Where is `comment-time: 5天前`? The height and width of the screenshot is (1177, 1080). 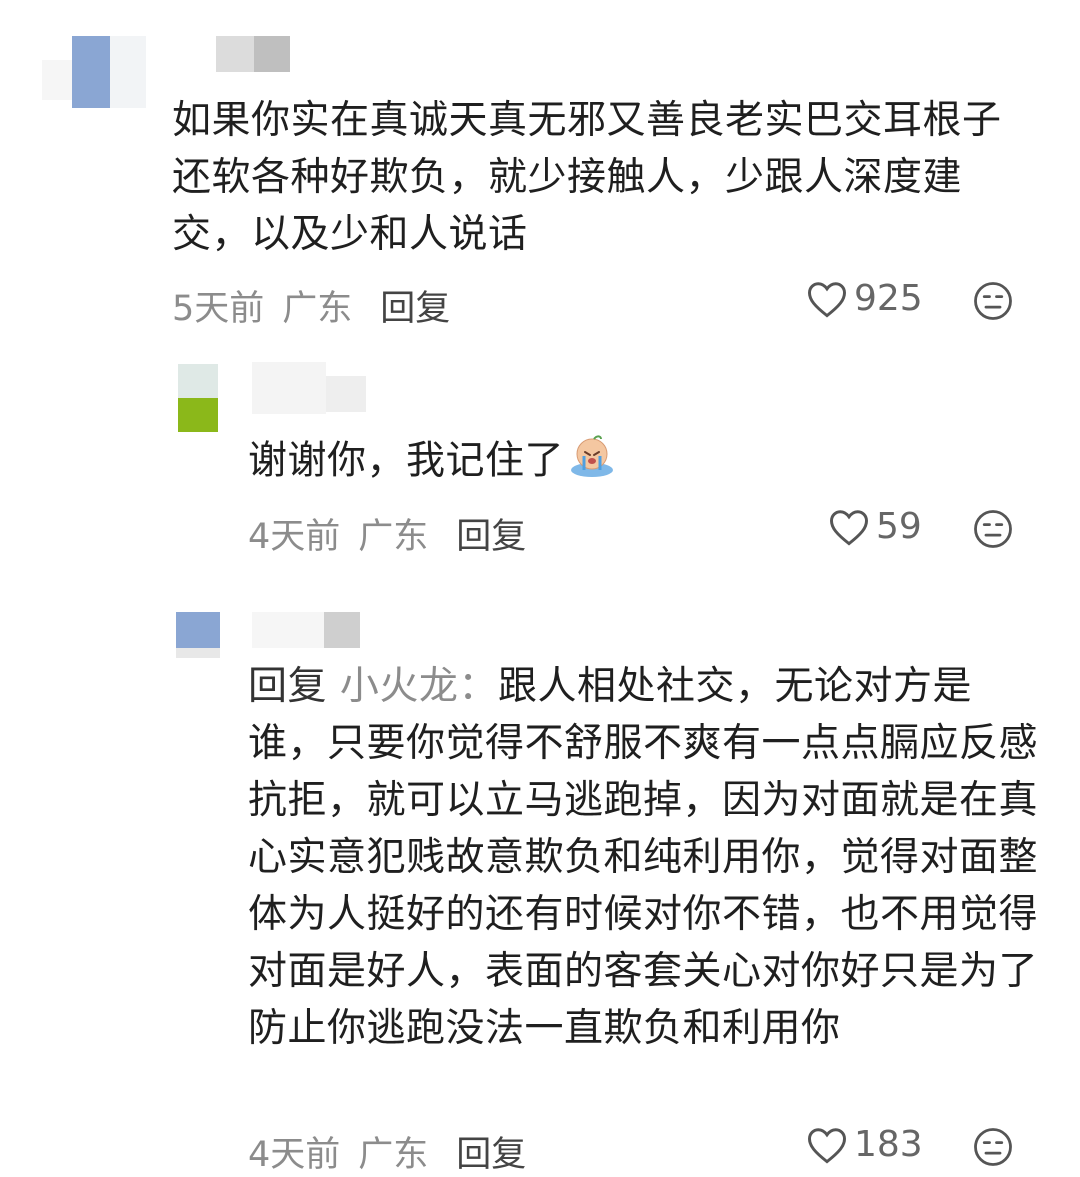 comment-time: 5天前 is located at coordinates (218, 309).